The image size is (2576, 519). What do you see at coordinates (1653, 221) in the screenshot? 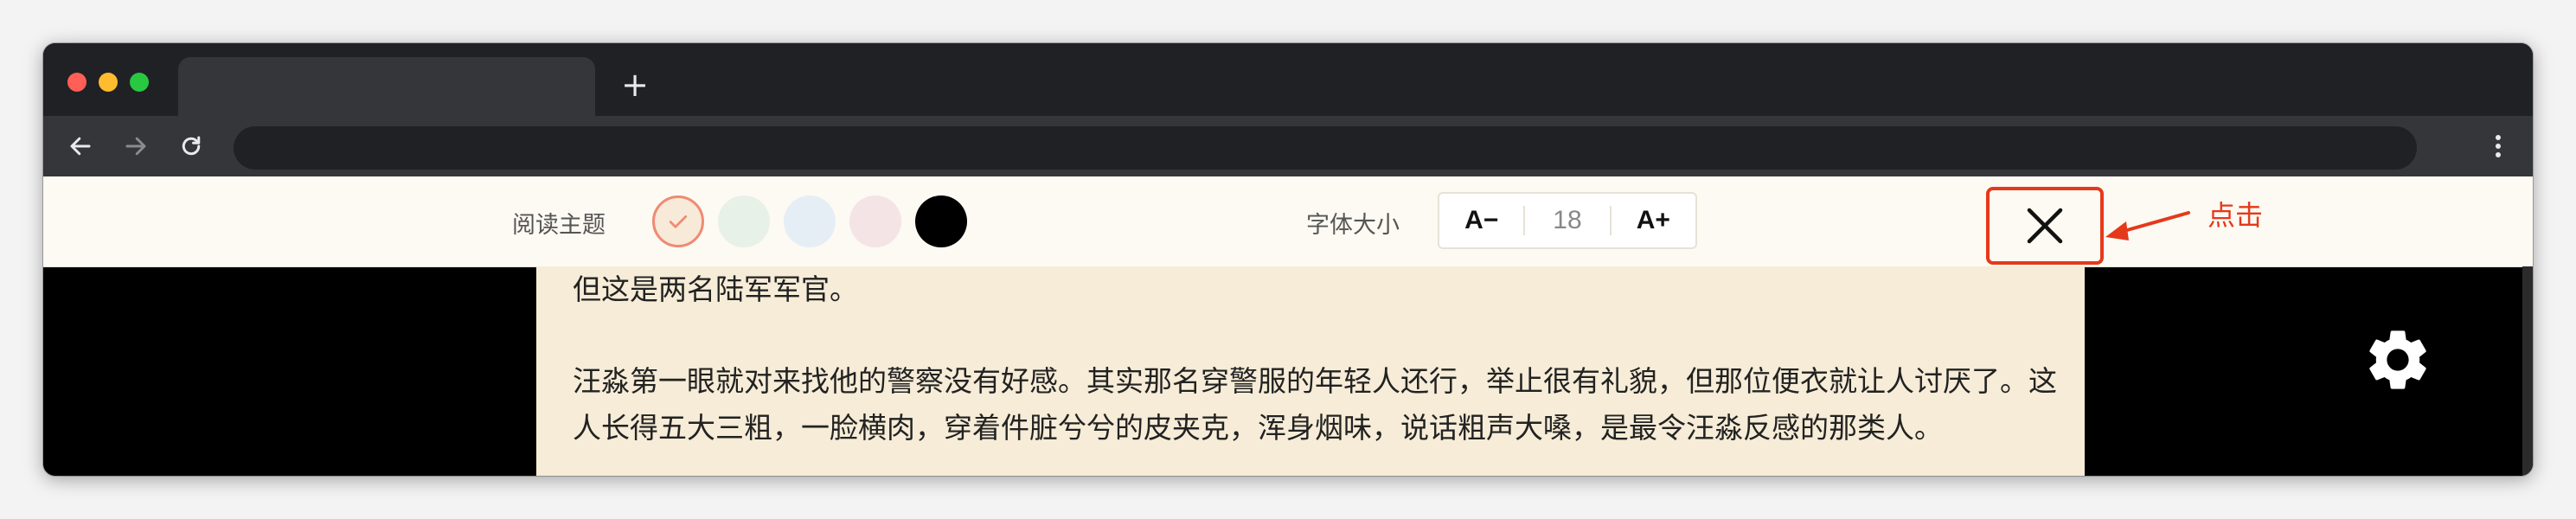
I see `font-increase-button: A+` at bounding box center [1653, 221].